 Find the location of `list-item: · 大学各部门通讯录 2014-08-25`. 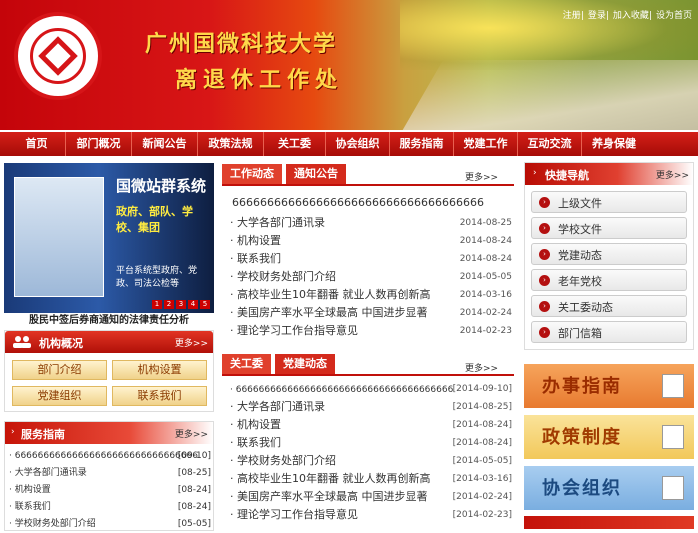

list-item: · 大学各部门通讯录 2014-08-25 is located at coordinates (371, 223).